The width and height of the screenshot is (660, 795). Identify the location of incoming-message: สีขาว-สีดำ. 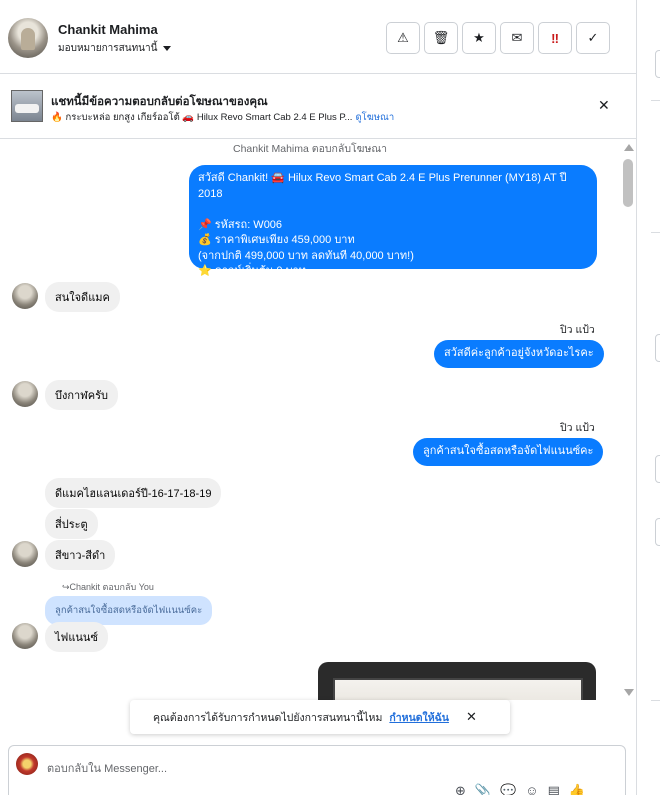
(80, 555).